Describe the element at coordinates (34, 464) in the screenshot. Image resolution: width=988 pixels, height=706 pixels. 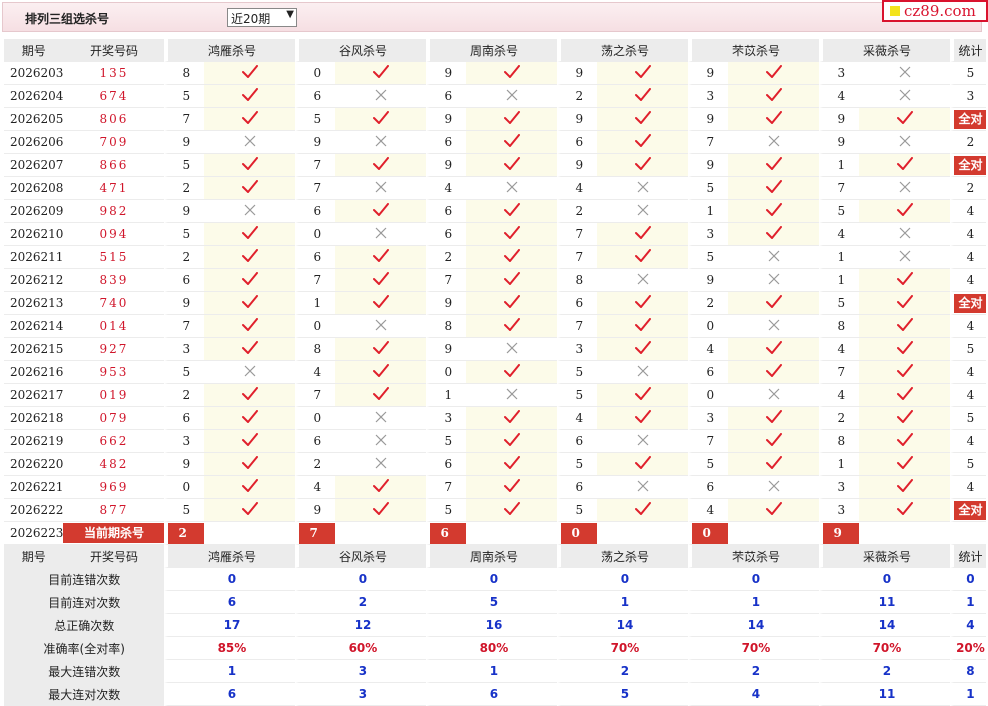
I see `issue-cell: 2026220` at that location.